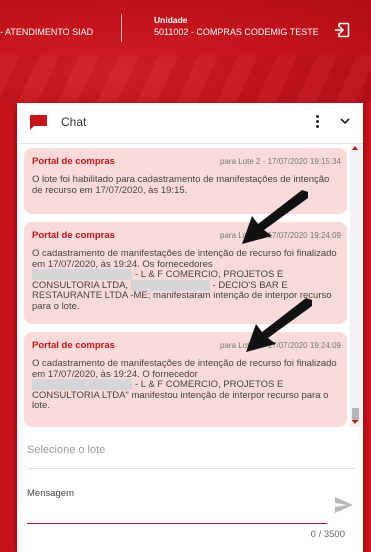 The image size is (371, 552). What do you see at coordinates (317, 122) in the screenshot?
I see `more-vert-icon` at bounding box center [317, 122].